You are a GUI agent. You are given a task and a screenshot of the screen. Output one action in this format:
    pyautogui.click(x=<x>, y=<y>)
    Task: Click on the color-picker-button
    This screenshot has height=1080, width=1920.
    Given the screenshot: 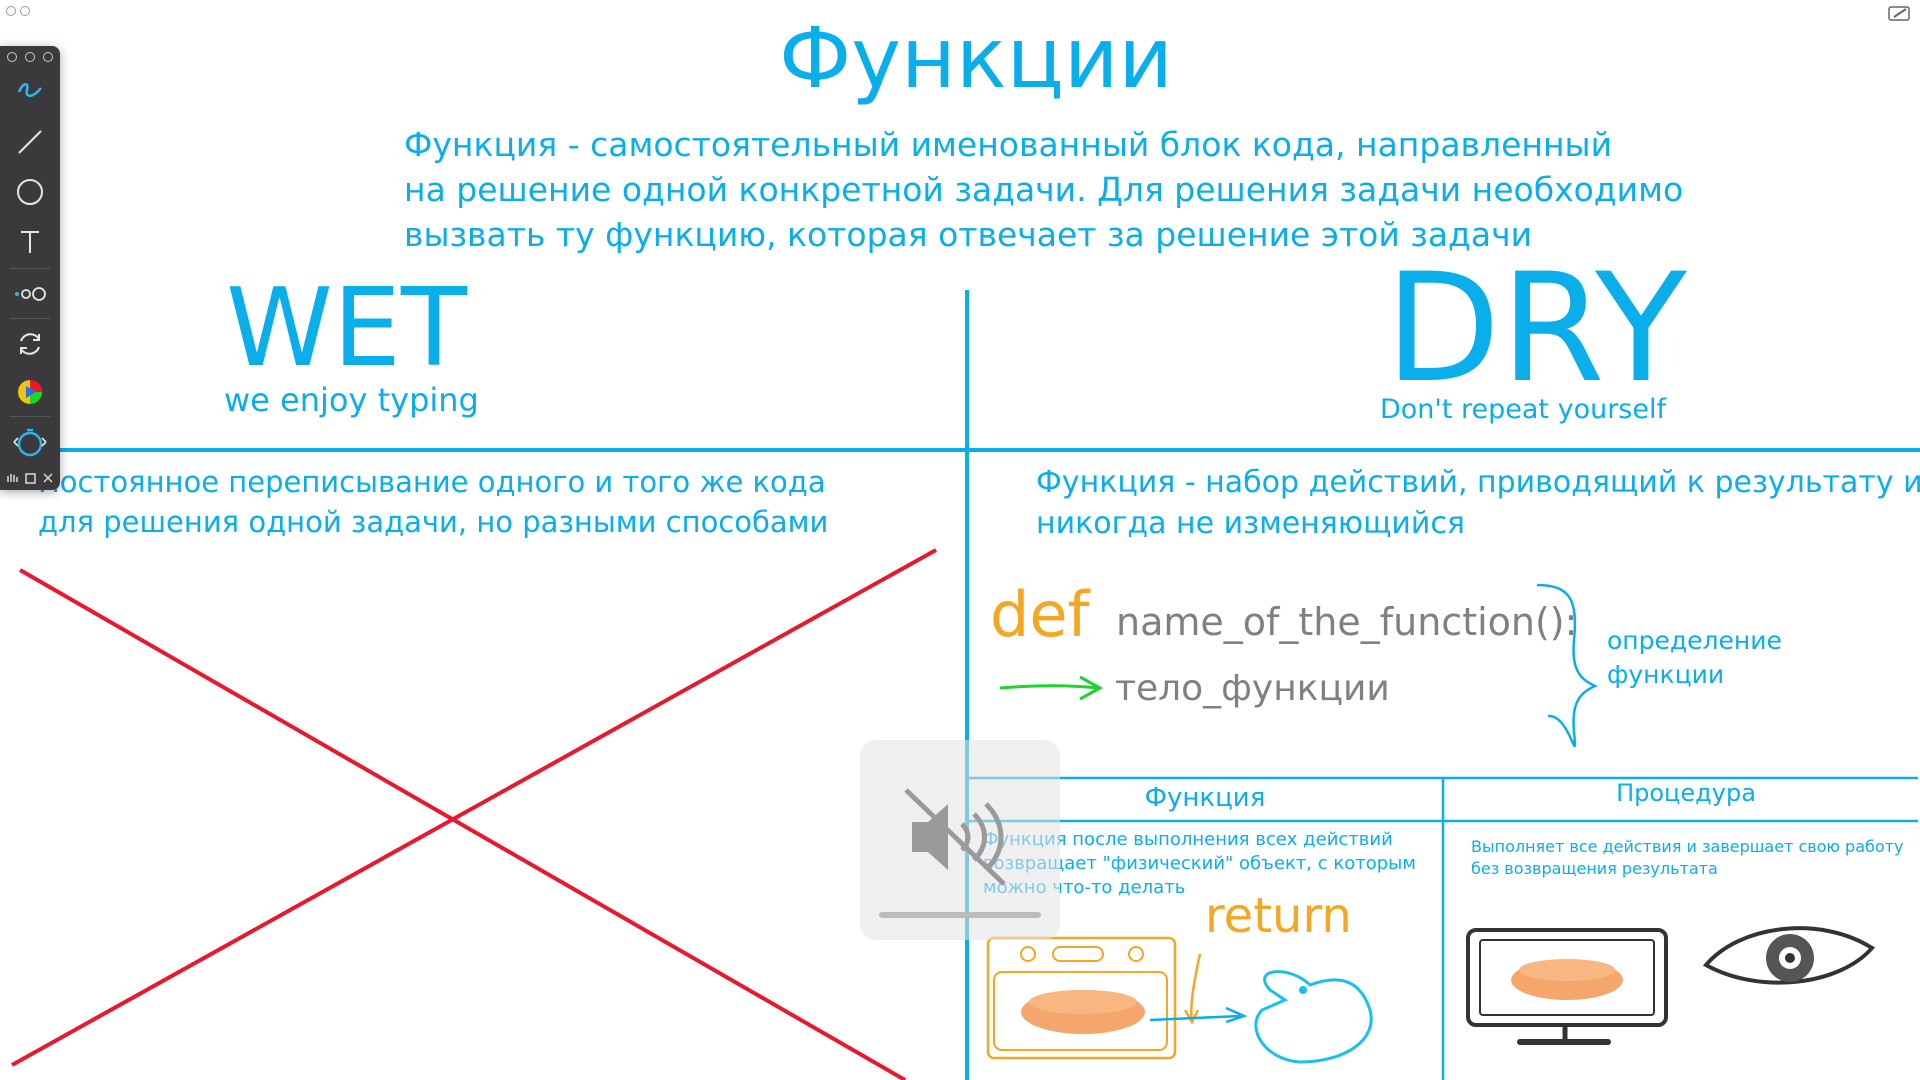 What is the action you would take?
    pyautogui.click(x=30, y=392)
    